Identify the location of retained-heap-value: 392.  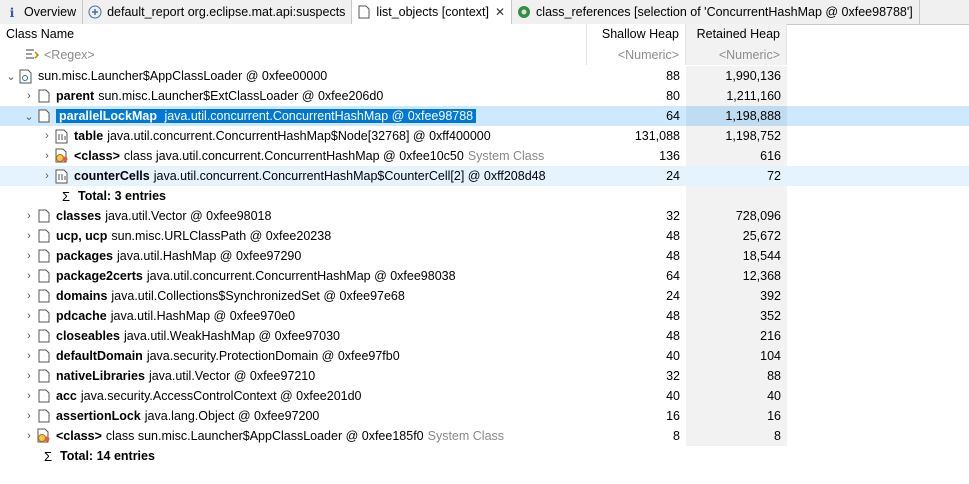
(736, 296).